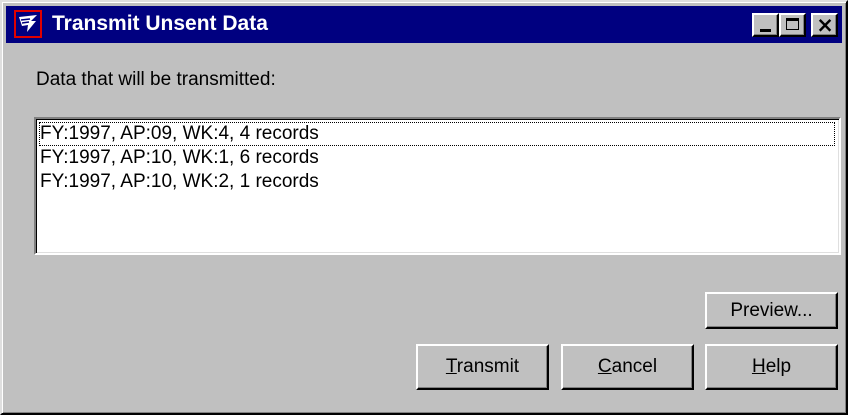 This screenshot has height=415, width=848. Describe the element at coordinates (451, 366) in the screenshot. I see `transmit-accel: T` at that location.